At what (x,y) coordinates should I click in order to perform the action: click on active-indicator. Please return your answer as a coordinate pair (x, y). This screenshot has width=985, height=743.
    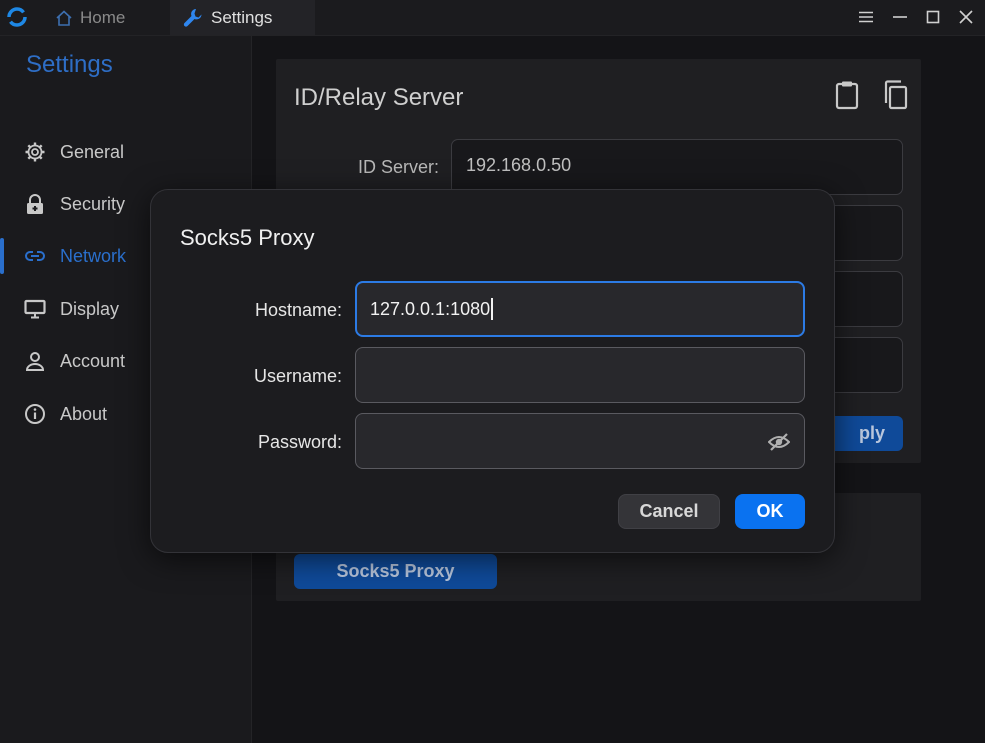
    Looking at the image, I should click on (2, 256).